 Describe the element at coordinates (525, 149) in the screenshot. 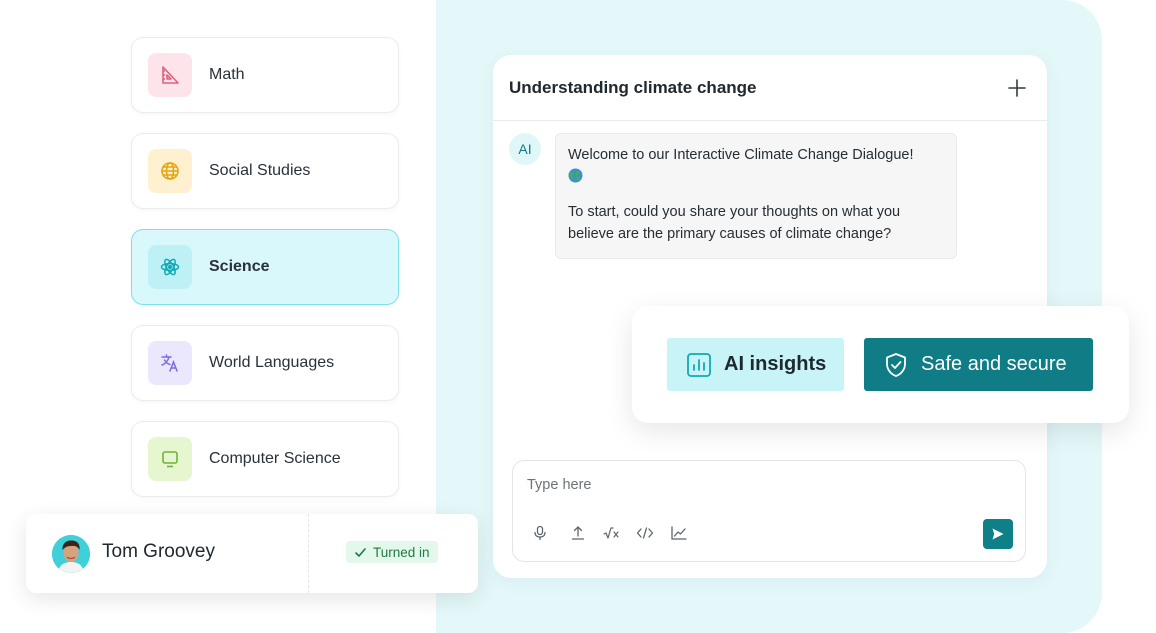

I see `ai-avatar: AI` at that location.